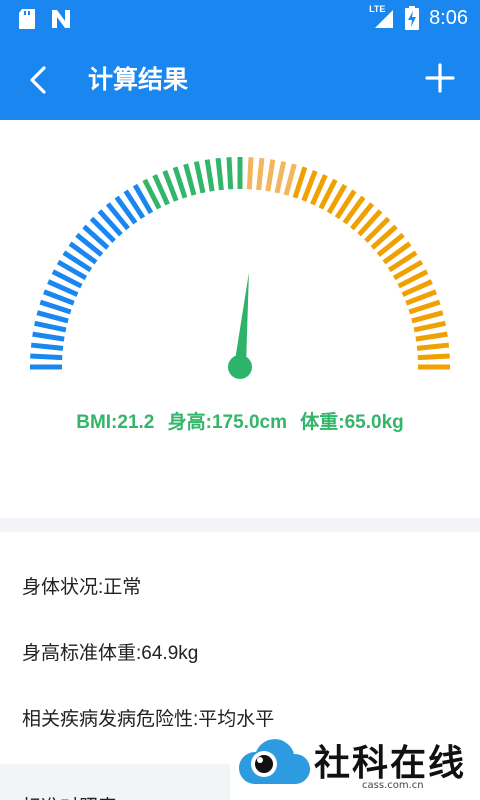 The width and height of the screenshot is (480, 800). Describe the element at coordinates (69, 796) in the screenshot. I see `reference-table-label: 标准对照表` at that location.